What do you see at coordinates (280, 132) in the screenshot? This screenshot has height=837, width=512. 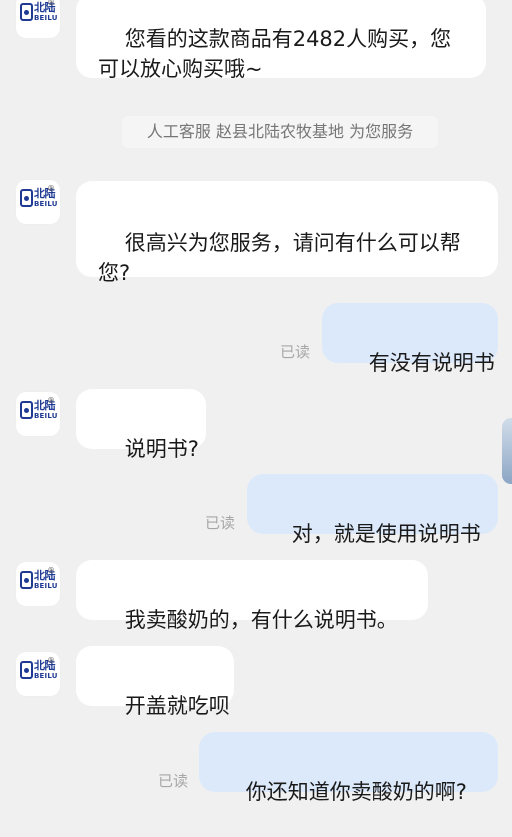 I see `system-notice: 人工客服 赵县北陆农牧基地 为您服务` at bounding box center [280, 132].